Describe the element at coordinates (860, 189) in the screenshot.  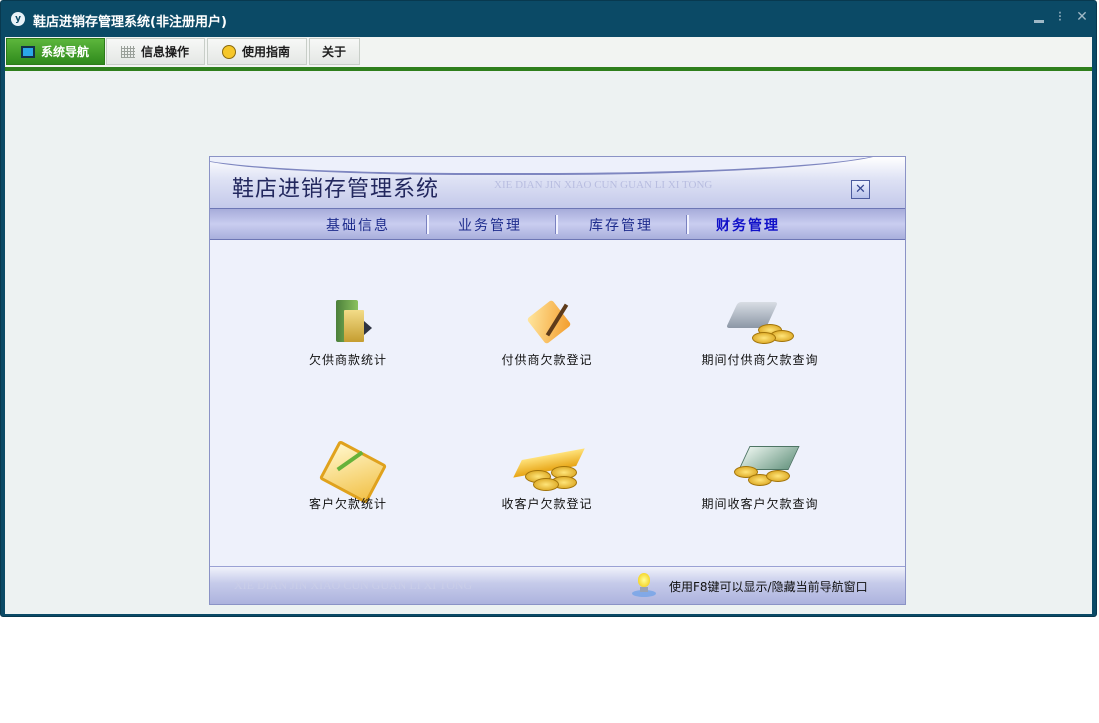
I see `nav-panel-close-button: ✕` at that location.